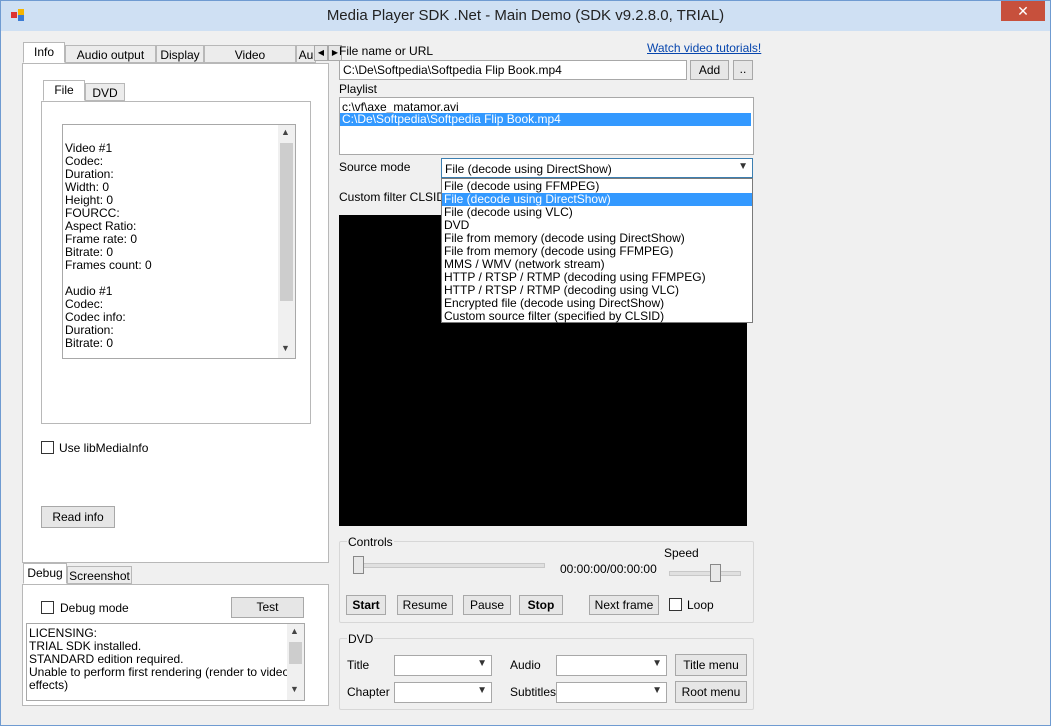 Image resolution: width=1051 pixels, height=726 pixels. I want to click on resume-button: Resume, so click(425, 605).